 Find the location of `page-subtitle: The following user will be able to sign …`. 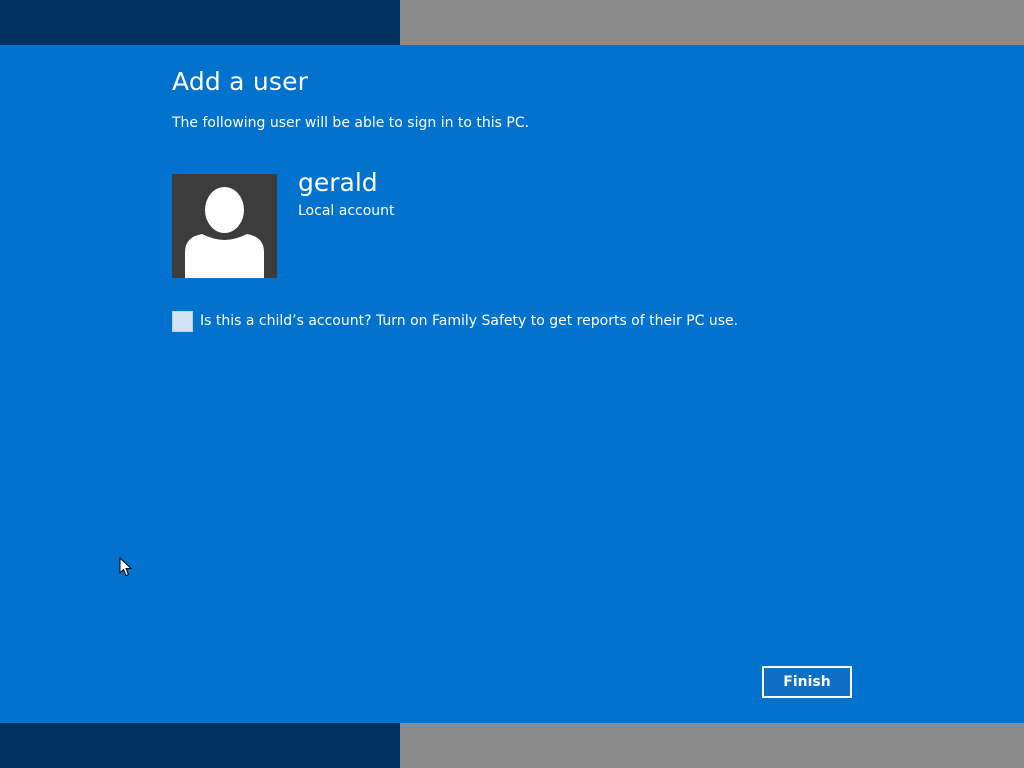

page-subtitle: The following user will be able to sign … is located at coordinates (351, 123).